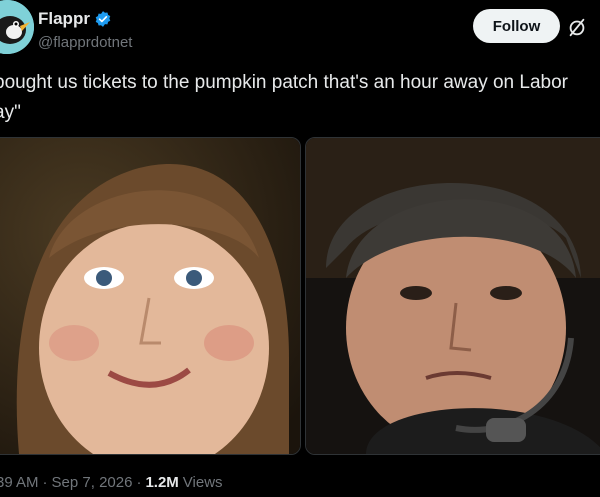 The height and width of the screenshot is (497, 600). I want to click on slash-circle-icon, so click(577, 27).